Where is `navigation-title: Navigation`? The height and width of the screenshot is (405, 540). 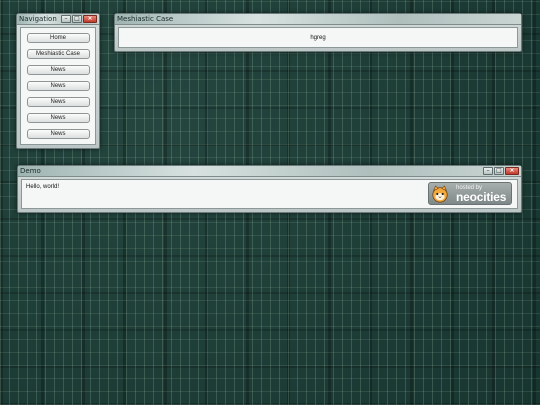
navigation-title: Navigation is located at coordinates (38, 19).